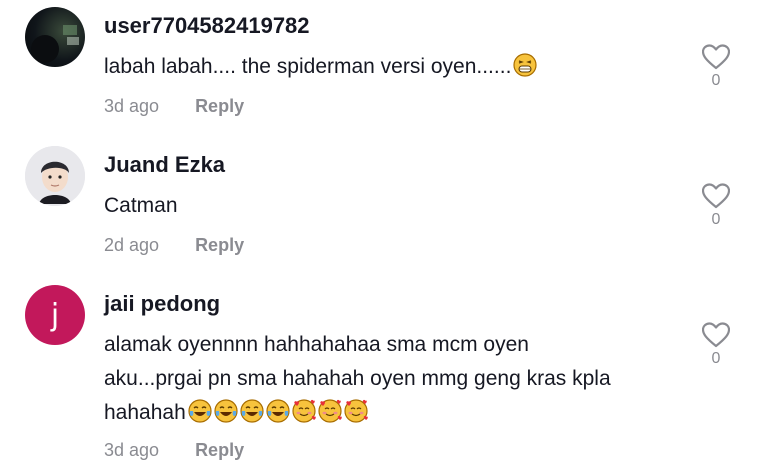 This screenshot has width=766, height=475. Describe the element at coordinates (164, 165) in the screenshot. I see `username: Juand Ezka` at that location.